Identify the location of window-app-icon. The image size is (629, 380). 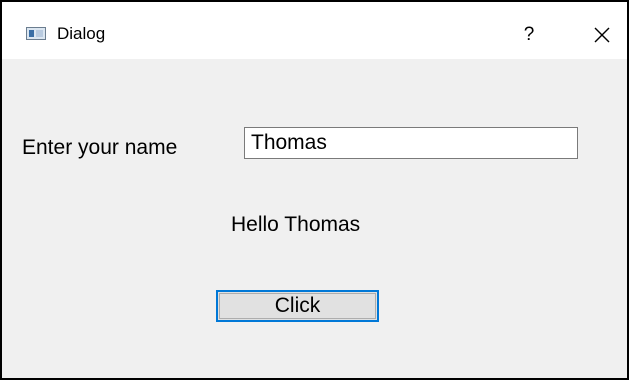
(36, 33).